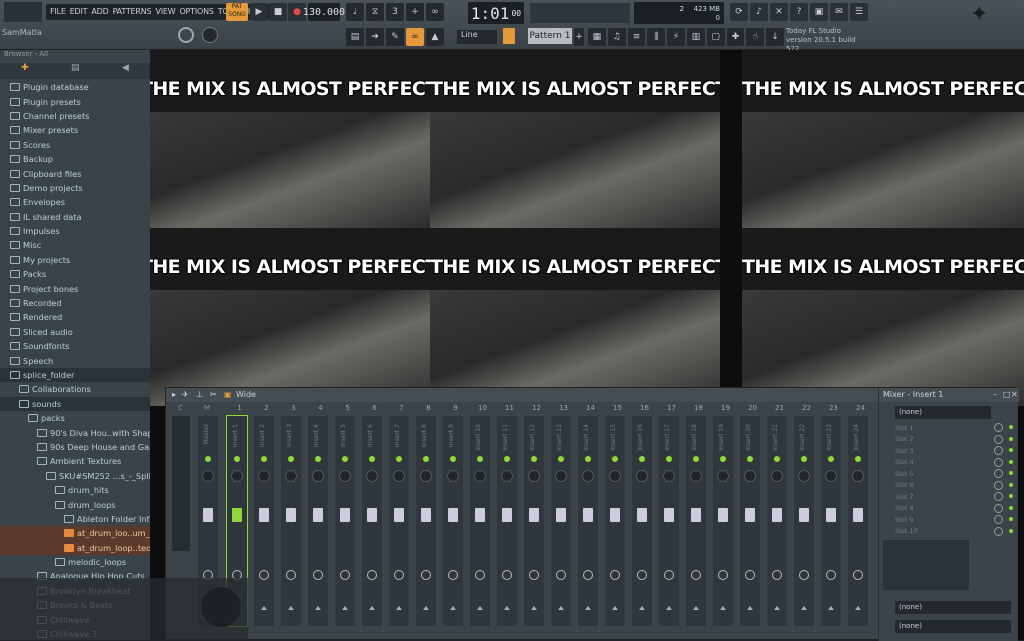 This screenshot has height=641, width=1024. What do you see at coordinates (75, 217) in the screenshot?
I see `browser-item: IL shared data` at bounding box center [75, 217].